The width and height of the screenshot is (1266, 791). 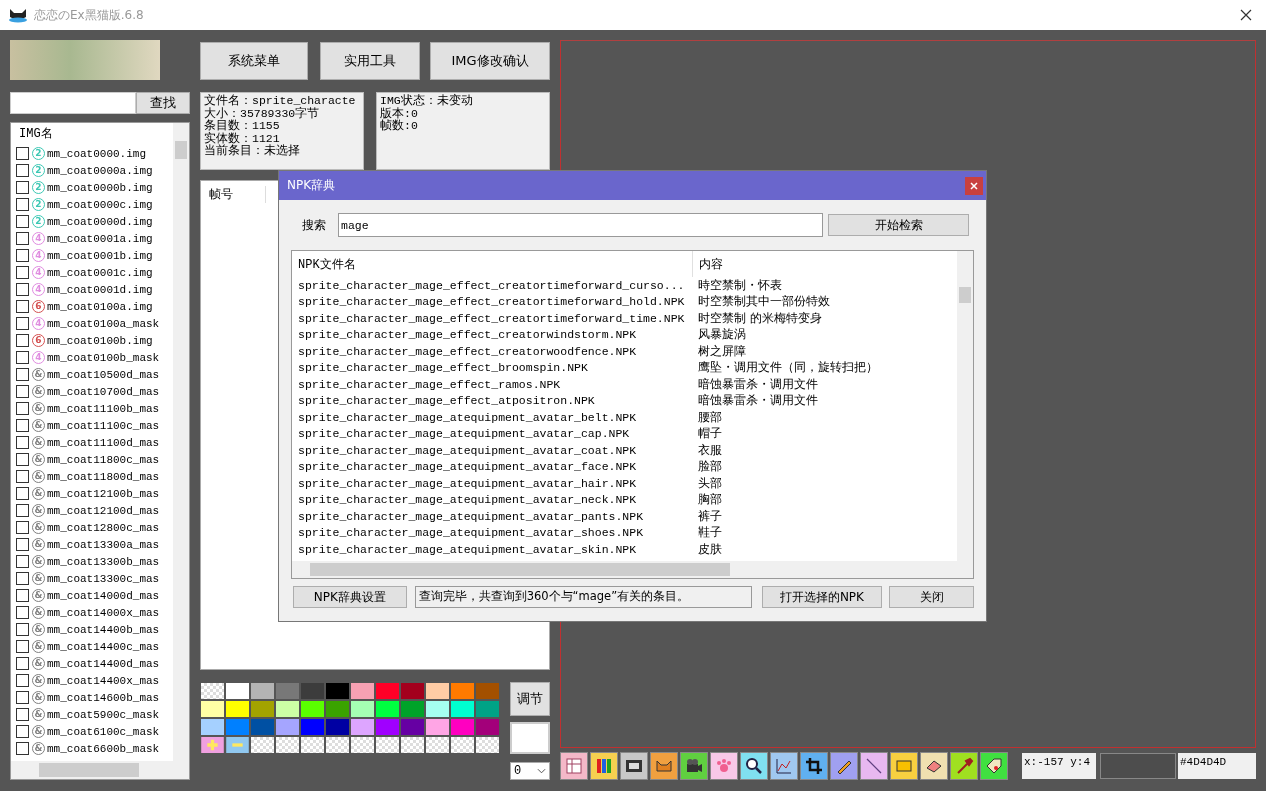 I want to click on table-cell: 树之屏障, so click(x=719, y=351).